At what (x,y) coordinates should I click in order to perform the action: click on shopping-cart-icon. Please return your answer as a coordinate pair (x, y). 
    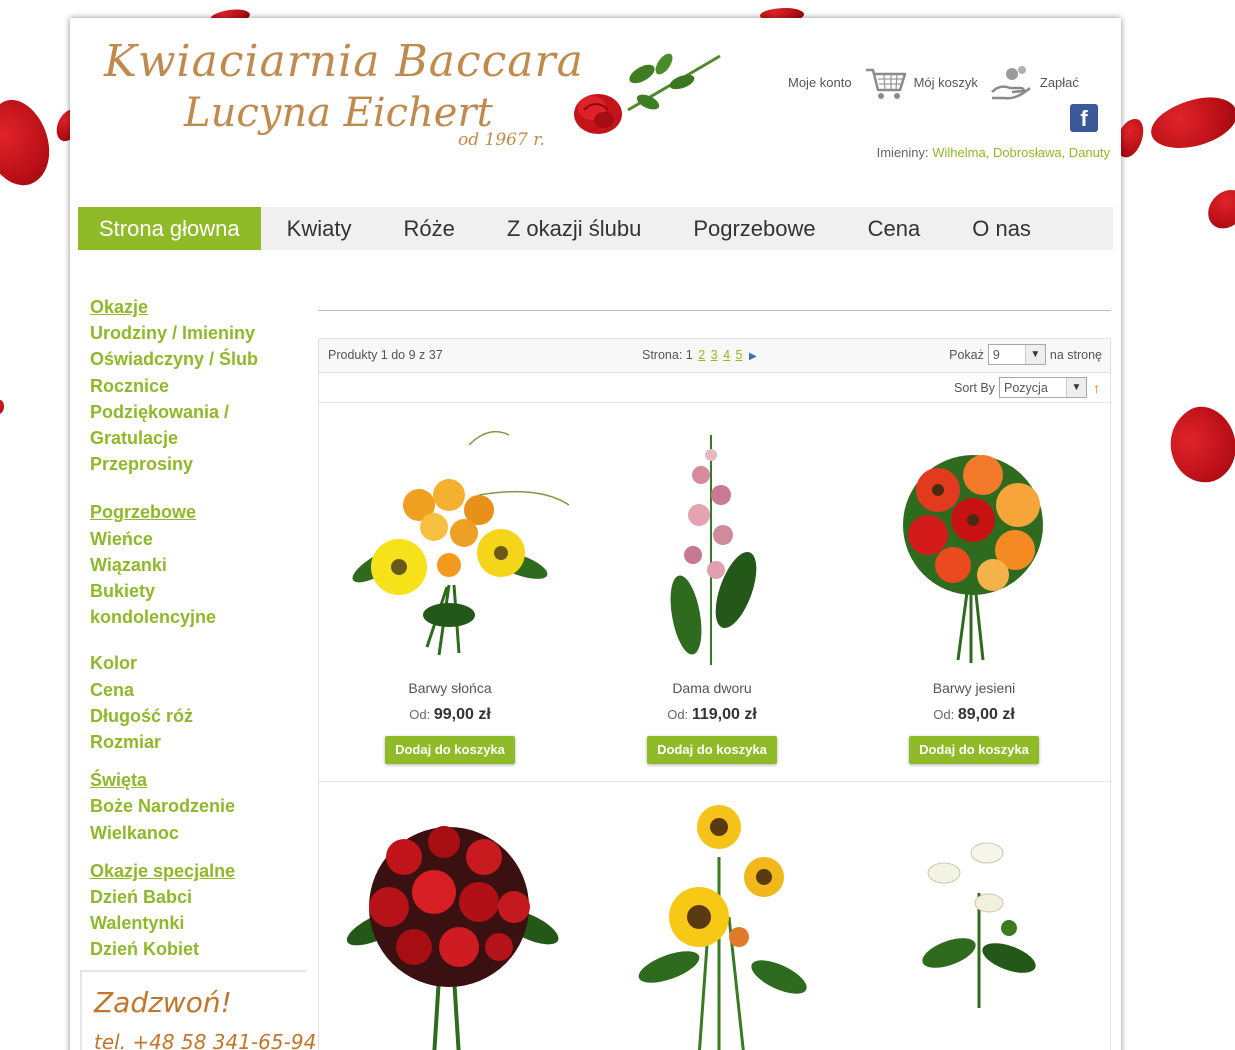
    Looking at the image, I should click on (886, 82).